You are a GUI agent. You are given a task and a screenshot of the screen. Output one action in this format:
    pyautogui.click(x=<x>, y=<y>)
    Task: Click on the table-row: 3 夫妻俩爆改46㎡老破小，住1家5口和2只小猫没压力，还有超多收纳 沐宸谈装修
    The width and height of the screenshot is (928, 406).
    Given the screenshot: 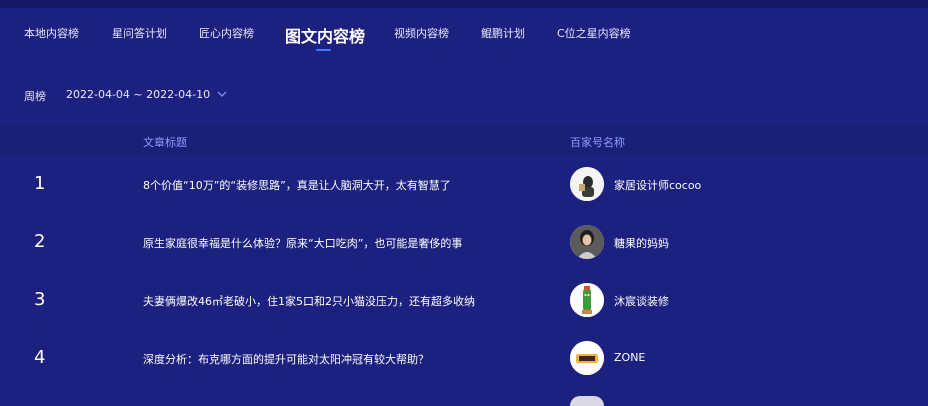 What is the action you would take?
    pyautogui.click(x=464, y=300)
    